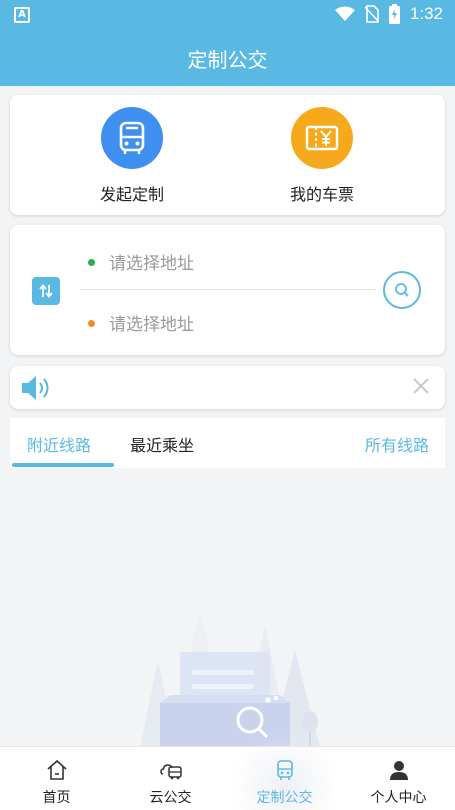 Image resolution: width=455 pixels, height=810 pixels. What do you see at coordinates (227, 60) in the screenshot?
I see `page-title: 定制公交` at bounding box center [227, 60].